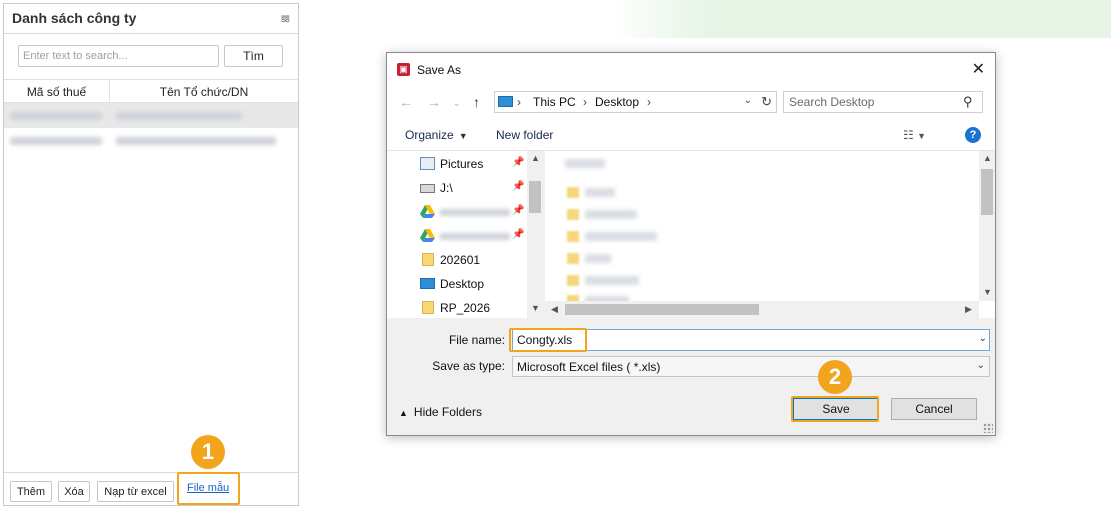 This screenshot has width=1111, height=507. Describe the element at coordinates (462, 164) in the screenshot. I see `nav-item-label: Pictures` at that location.